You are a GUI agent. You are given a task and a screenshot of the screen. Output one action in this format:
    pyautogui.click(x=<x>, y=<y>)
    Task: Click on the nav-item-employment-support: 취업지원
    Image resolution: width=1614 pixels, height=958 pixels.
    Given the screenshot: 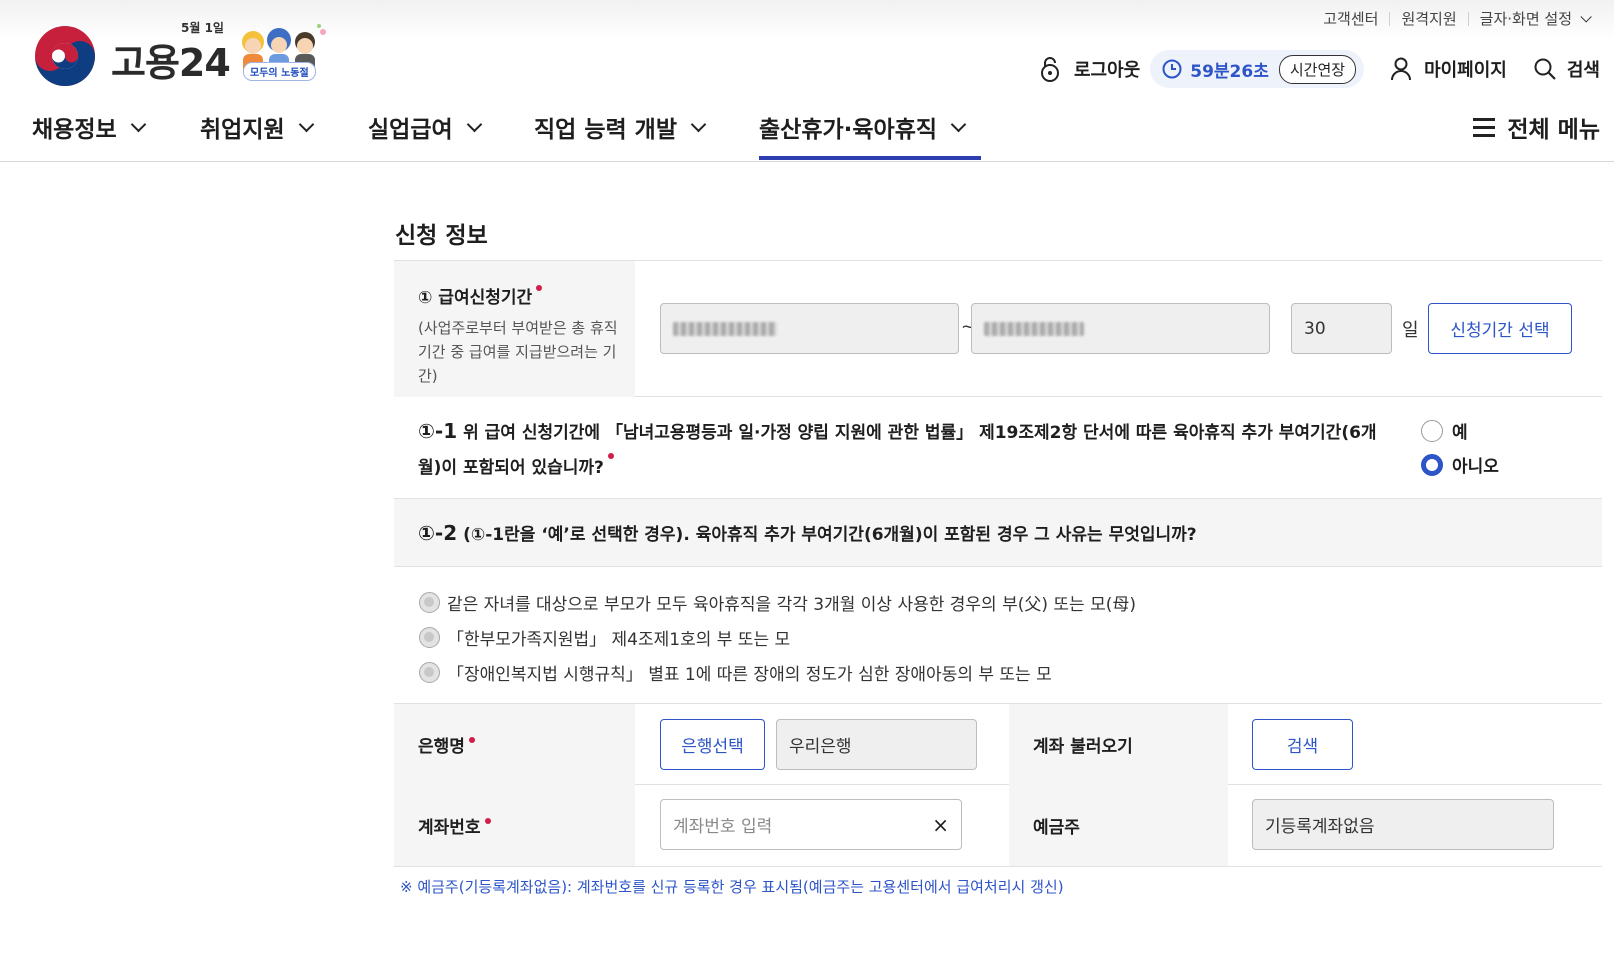 What is the action you would take?
    pyautogui.click(x=257, y=127)
    